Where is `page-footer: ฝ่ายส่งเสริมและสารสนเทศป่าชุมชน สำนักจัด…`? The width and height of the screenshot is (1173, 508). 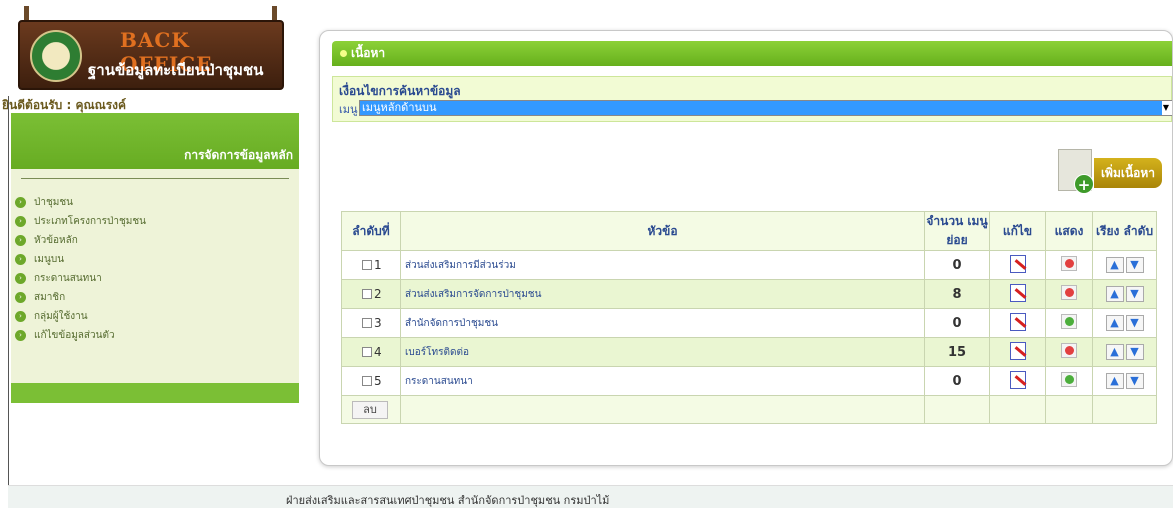
page-footer: ฝ่ายส่งเสริมและสารสนเทศป่าชุมชน สำนักจัด… is located at coordinates (590, 496).